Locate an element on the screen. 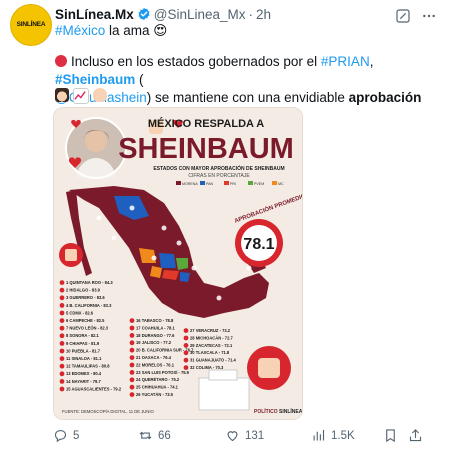  rank-item: 30 TLAXCALA - 71.8 is located at coordinates (210, 352).